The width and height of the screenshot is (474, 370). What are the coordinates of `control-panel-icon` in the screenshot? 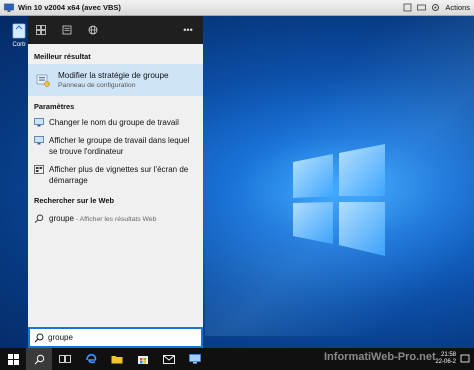 It's located at (195, 359).